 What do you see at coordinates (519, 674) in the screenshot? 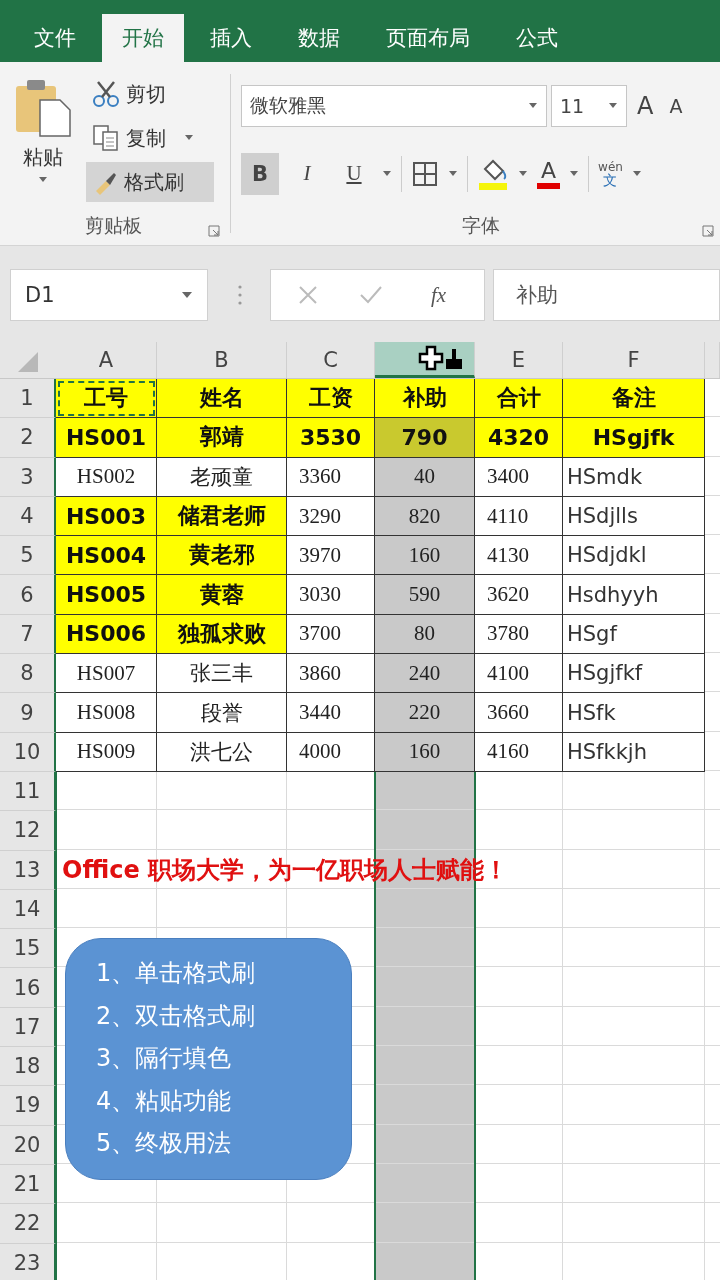
I see `table-cell: 4100` at bounding box center [519, 674].